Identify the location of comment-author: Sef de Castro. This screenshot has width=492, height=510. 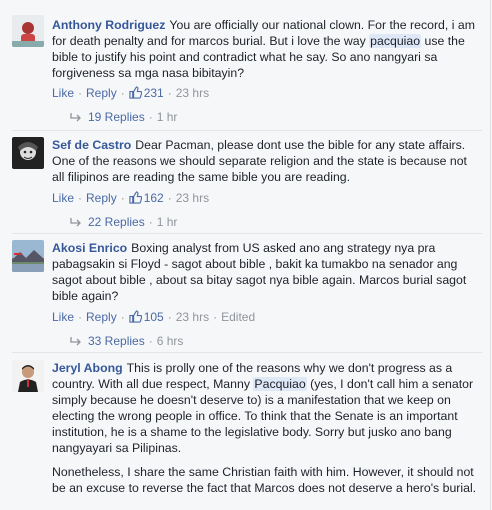
(91, 145).